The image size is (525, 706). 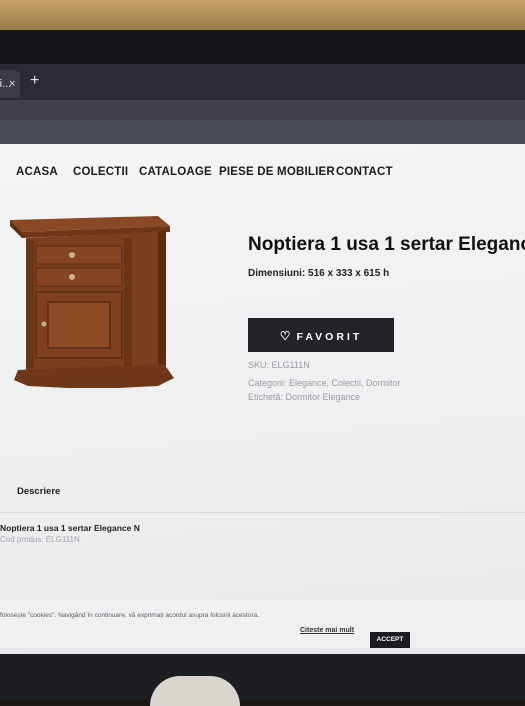 What do you see at coordinates (70, 528) in the screenshot?
I see `description-title: Noptiera 1 usa 1 sertar Elegance N` at bounding box center [70, 528].